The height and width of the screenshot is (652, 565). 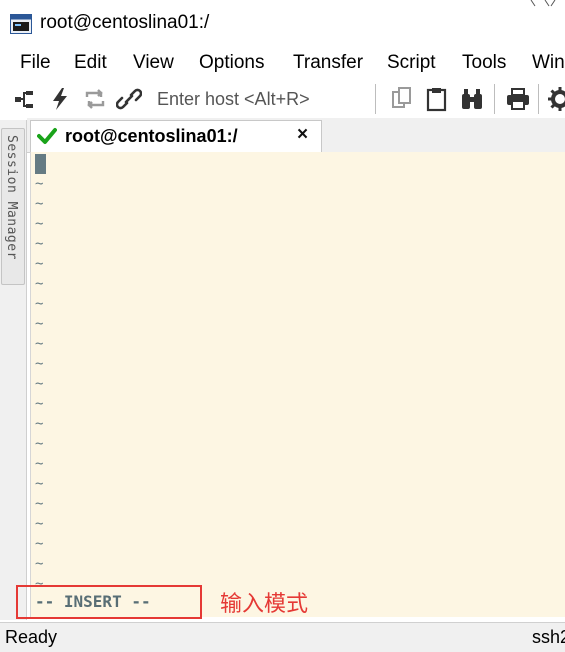 What do you see at coordinates (153, 63) in the screenshot?
I see `menu-view: View` at bounding box center [153, 63].